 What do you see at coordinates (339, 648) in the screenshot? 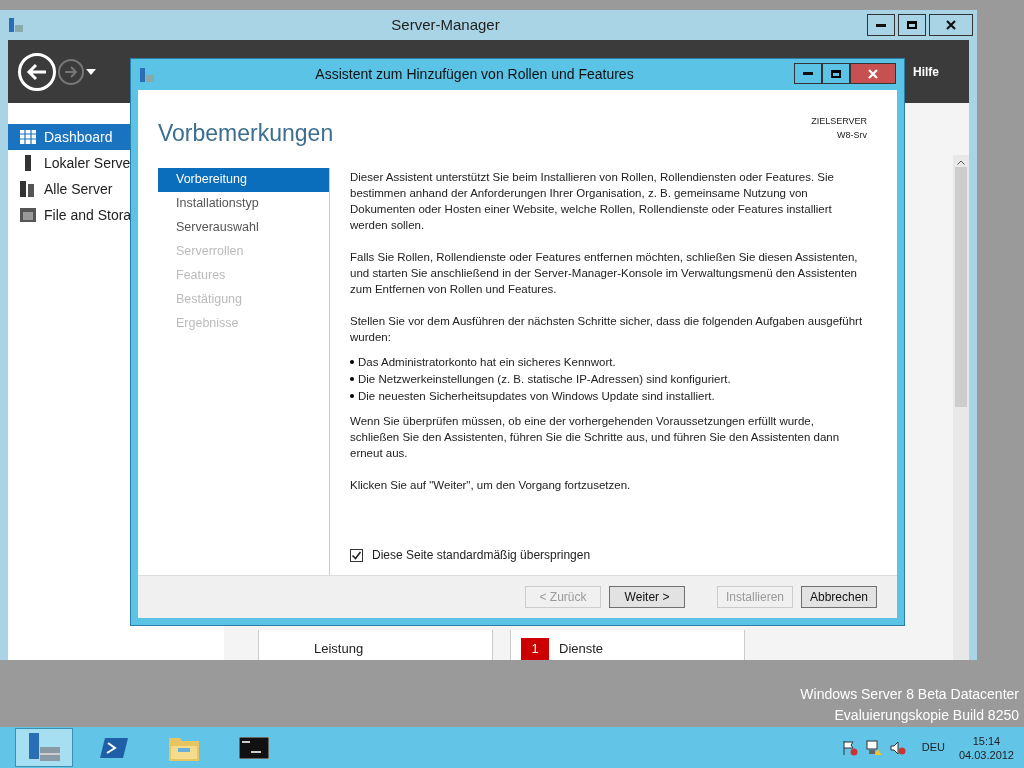
I see `tile-label: Leistung` at bounding box center [339, 648].